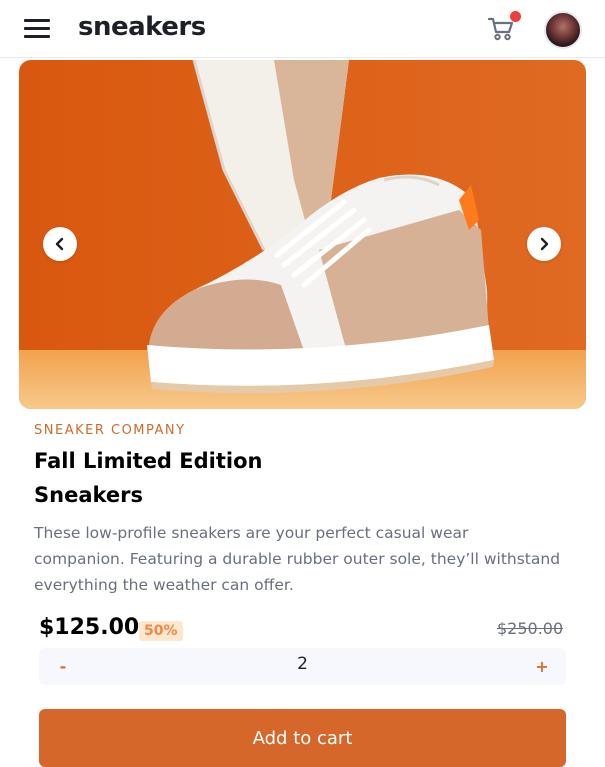  Describe the element at coordinates (88, 495) in the screenshot. I see `product-title-line2: Sneakers` at that location.